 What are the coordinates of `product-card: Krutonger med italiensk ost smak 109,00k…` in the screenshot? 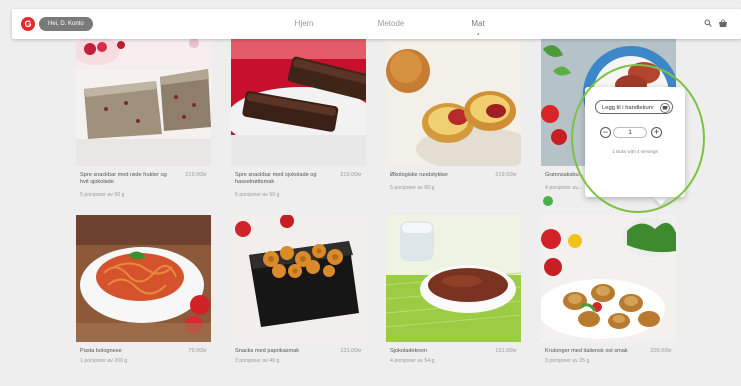 It's located at (608, 289).